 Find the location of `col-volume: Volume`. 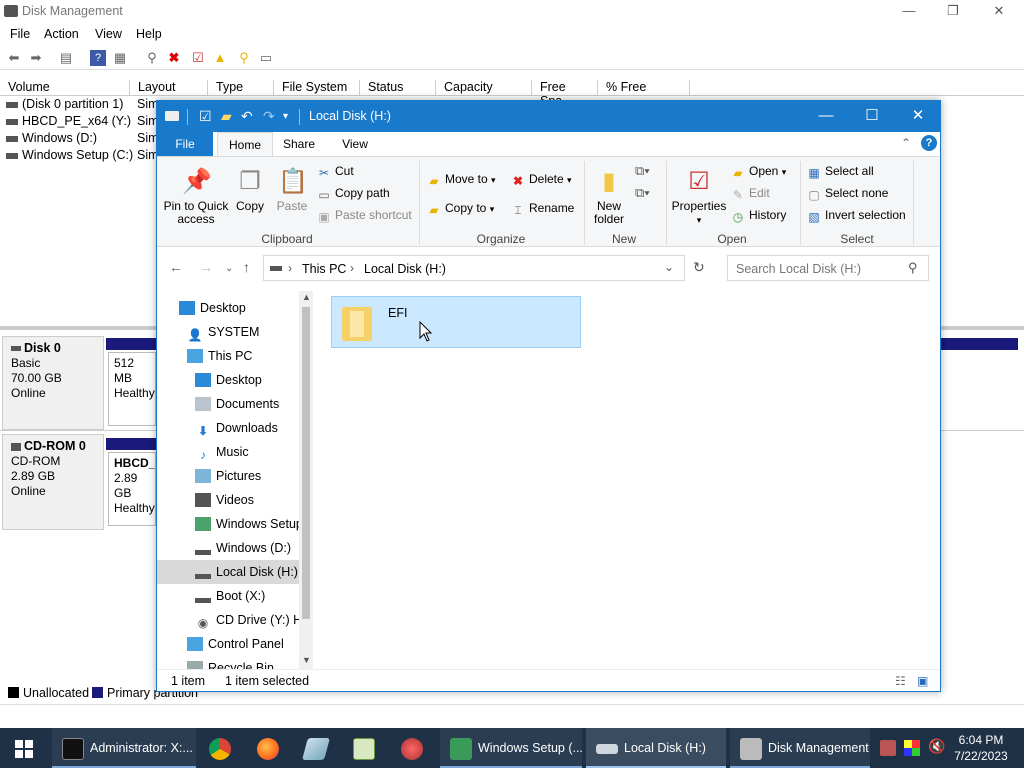

col-volume: Volume is located at coordinates (65, 88).